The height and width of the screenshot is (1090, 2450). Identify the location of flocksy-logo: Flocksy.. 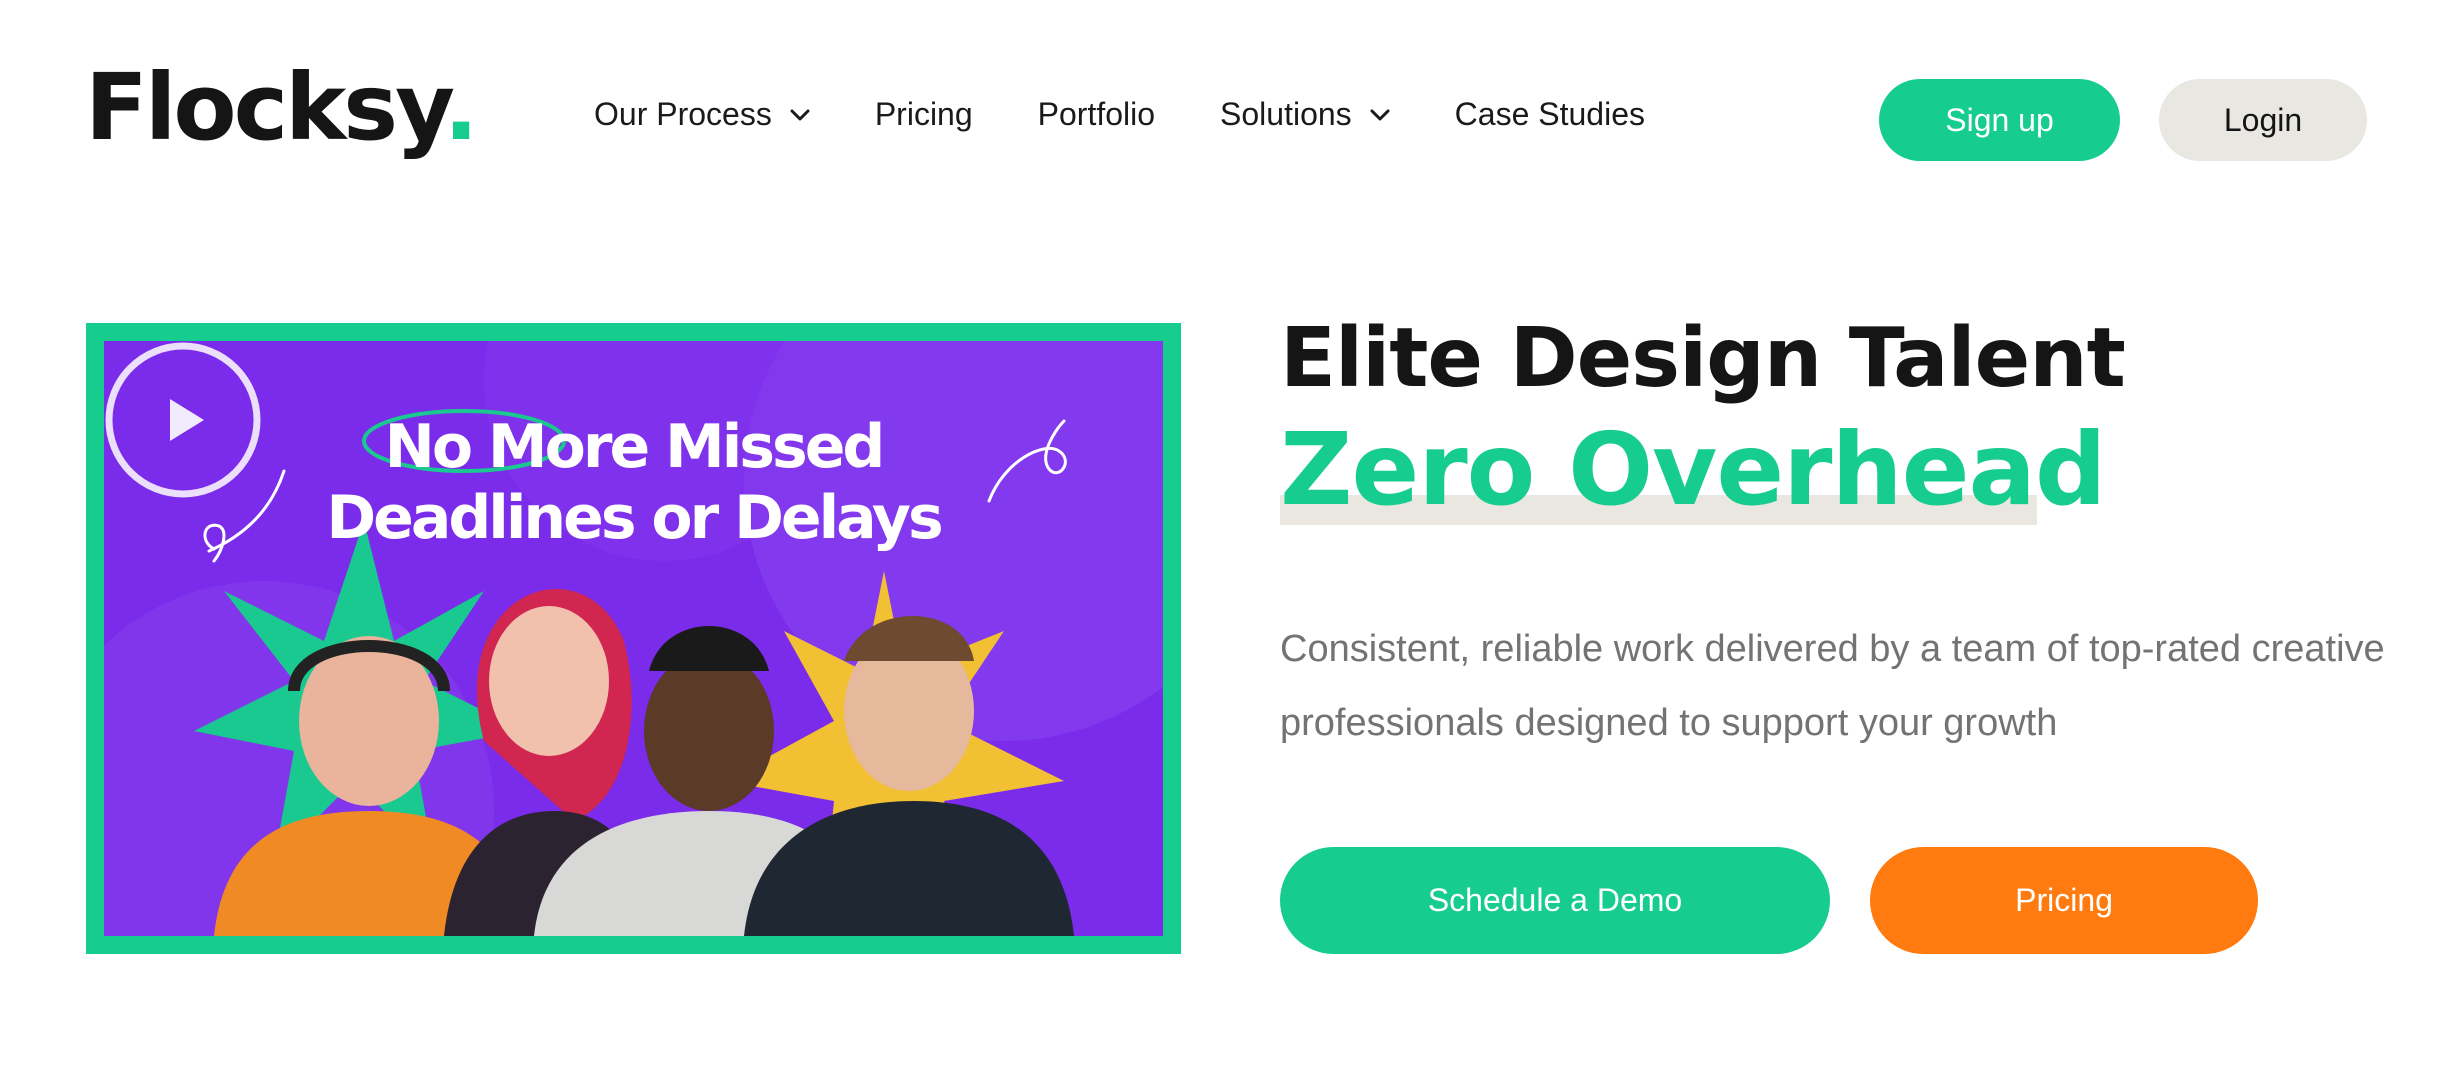
(282, 108).